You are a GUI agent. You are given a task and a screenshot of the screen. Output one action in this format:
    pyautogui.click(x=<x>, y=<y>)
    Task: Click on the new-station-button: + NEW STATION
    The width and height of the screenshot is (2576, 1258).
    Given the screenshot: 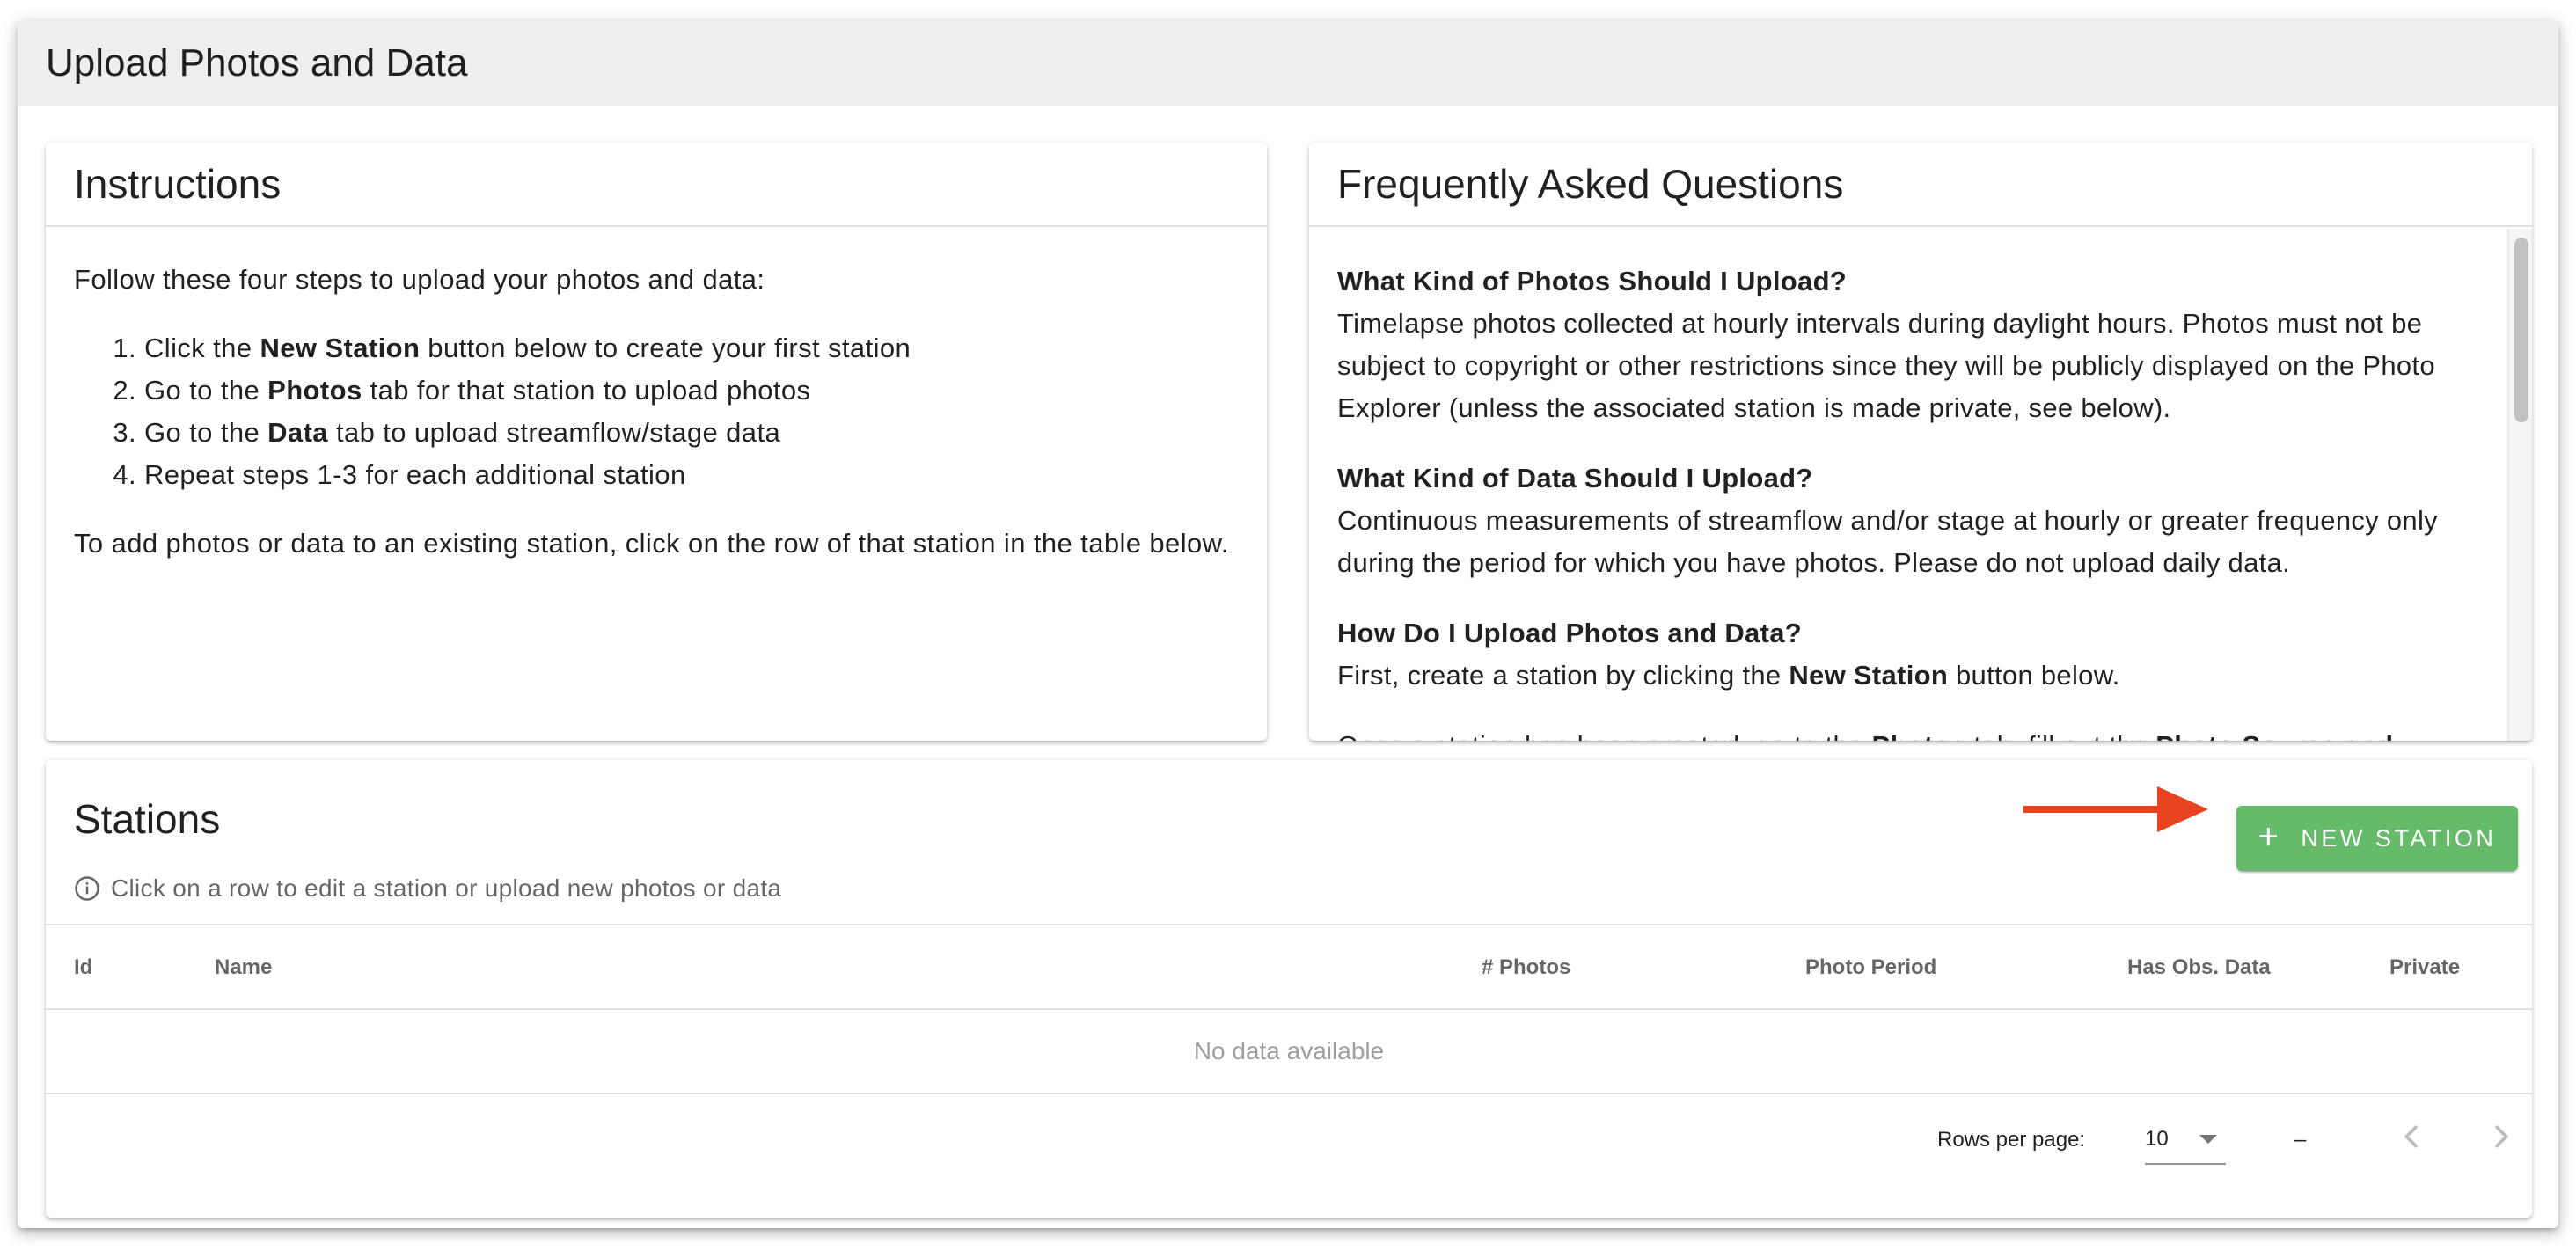 What is the action you would take?
    pyautogui.click(x=2377, y=839)
    